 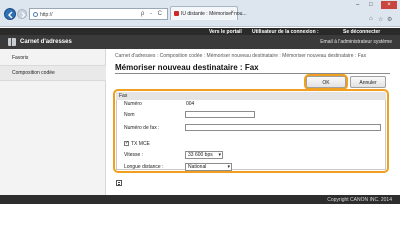 What do you see at coordinates (371, 19) in the screenshot?
I see `home-icon: ⌂` at bounding box center [371, 19].